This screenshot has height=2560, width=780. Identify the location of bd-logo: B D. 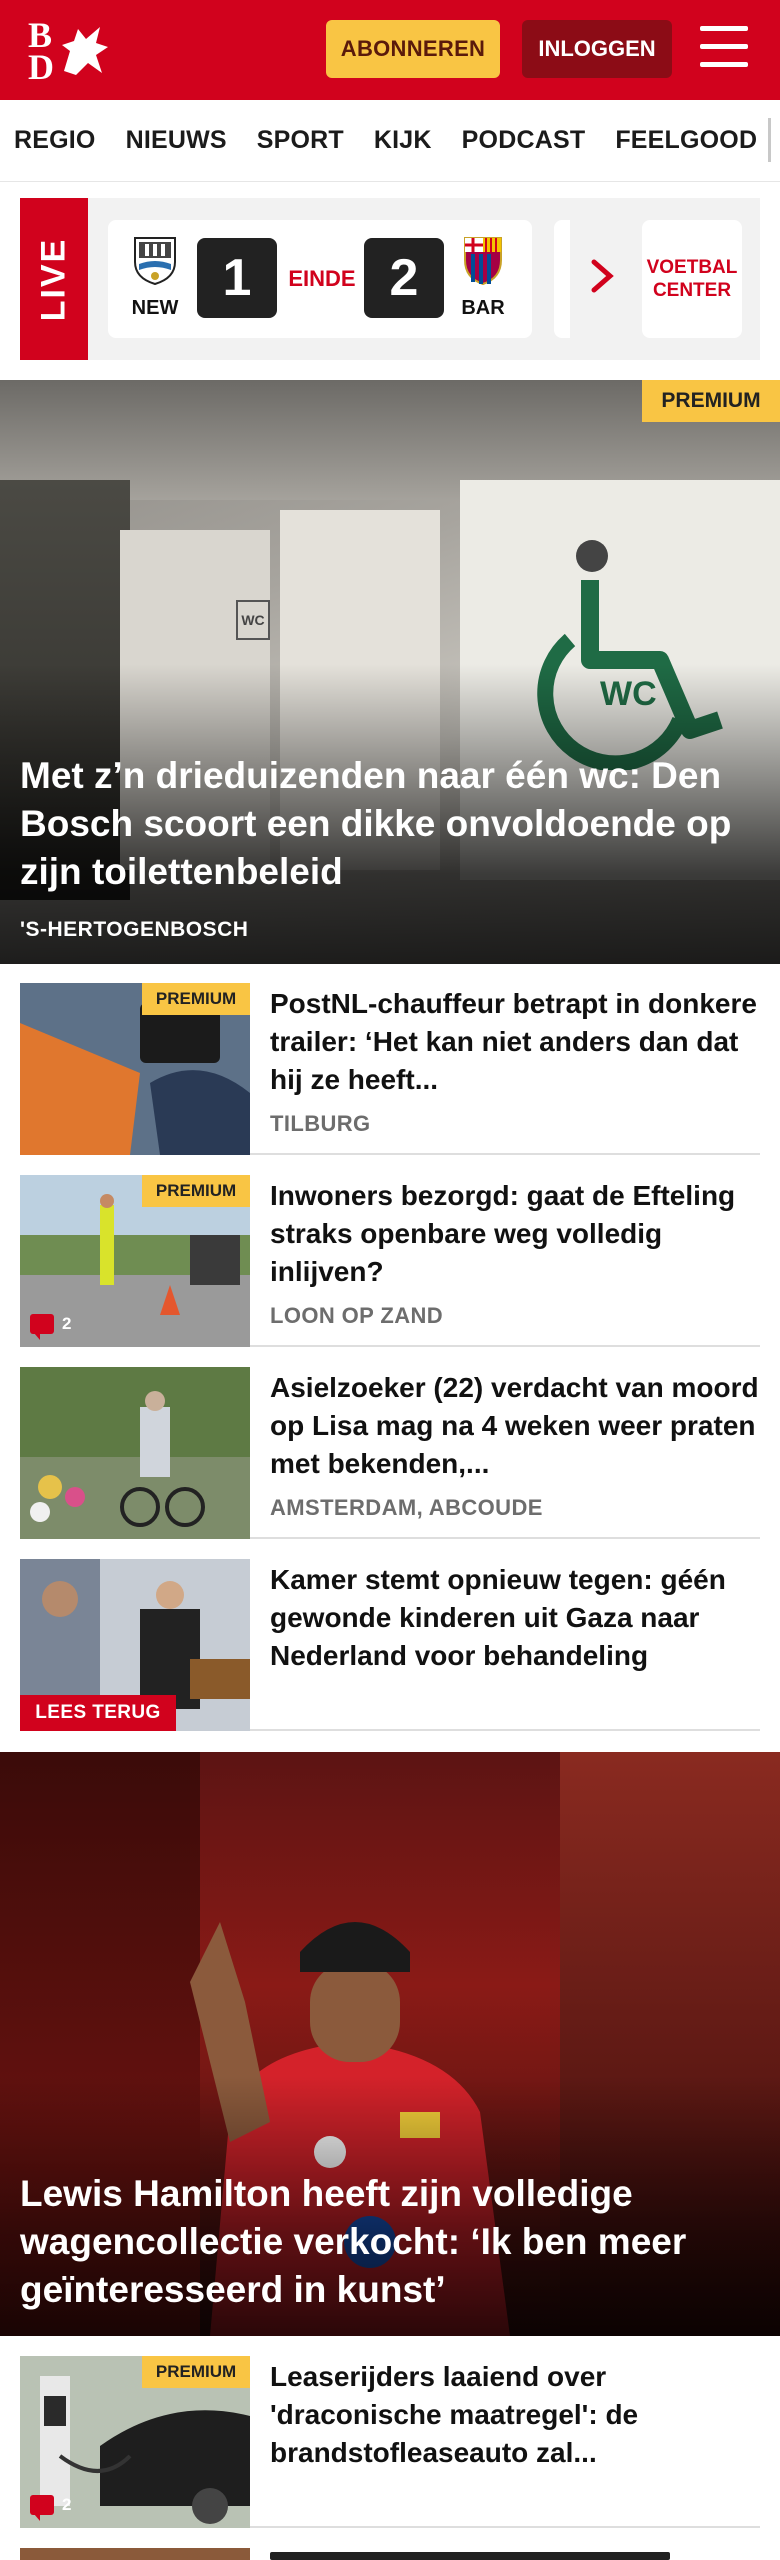
(66, 50).